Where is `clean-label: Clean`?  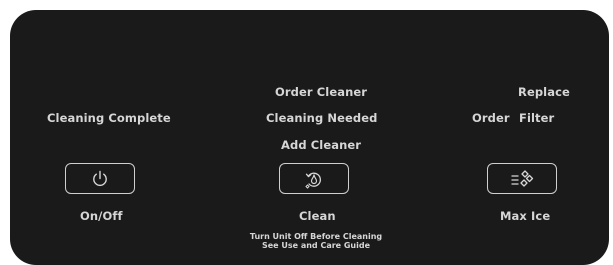 clean-label: Clean is located at coordinates (317, 216).